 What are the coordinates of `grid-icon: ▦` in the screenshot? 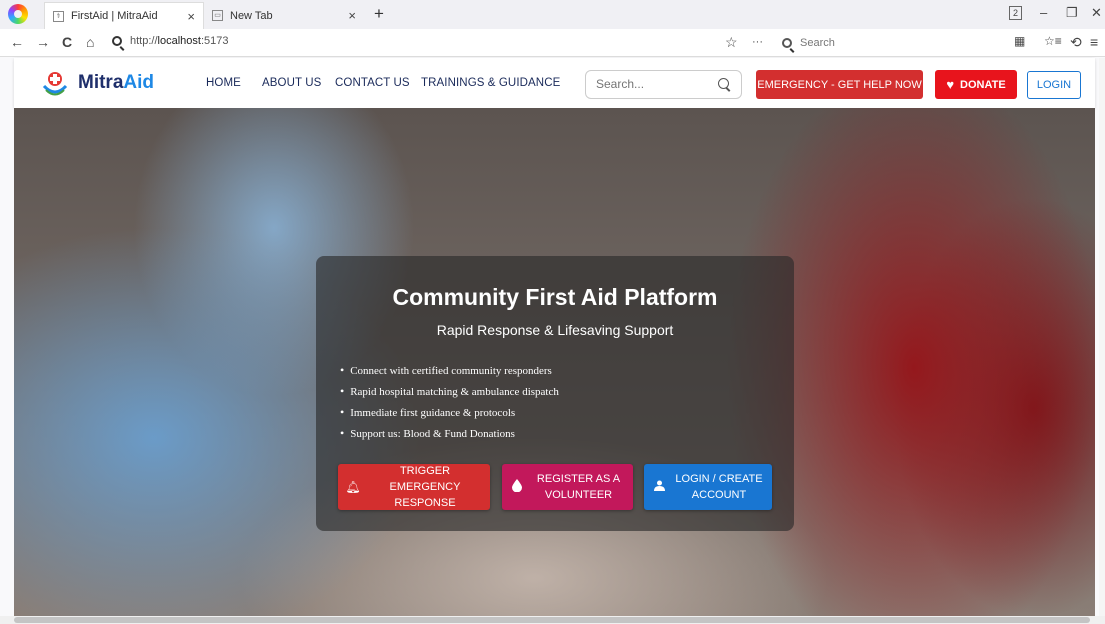 It's located at (1019, 41).